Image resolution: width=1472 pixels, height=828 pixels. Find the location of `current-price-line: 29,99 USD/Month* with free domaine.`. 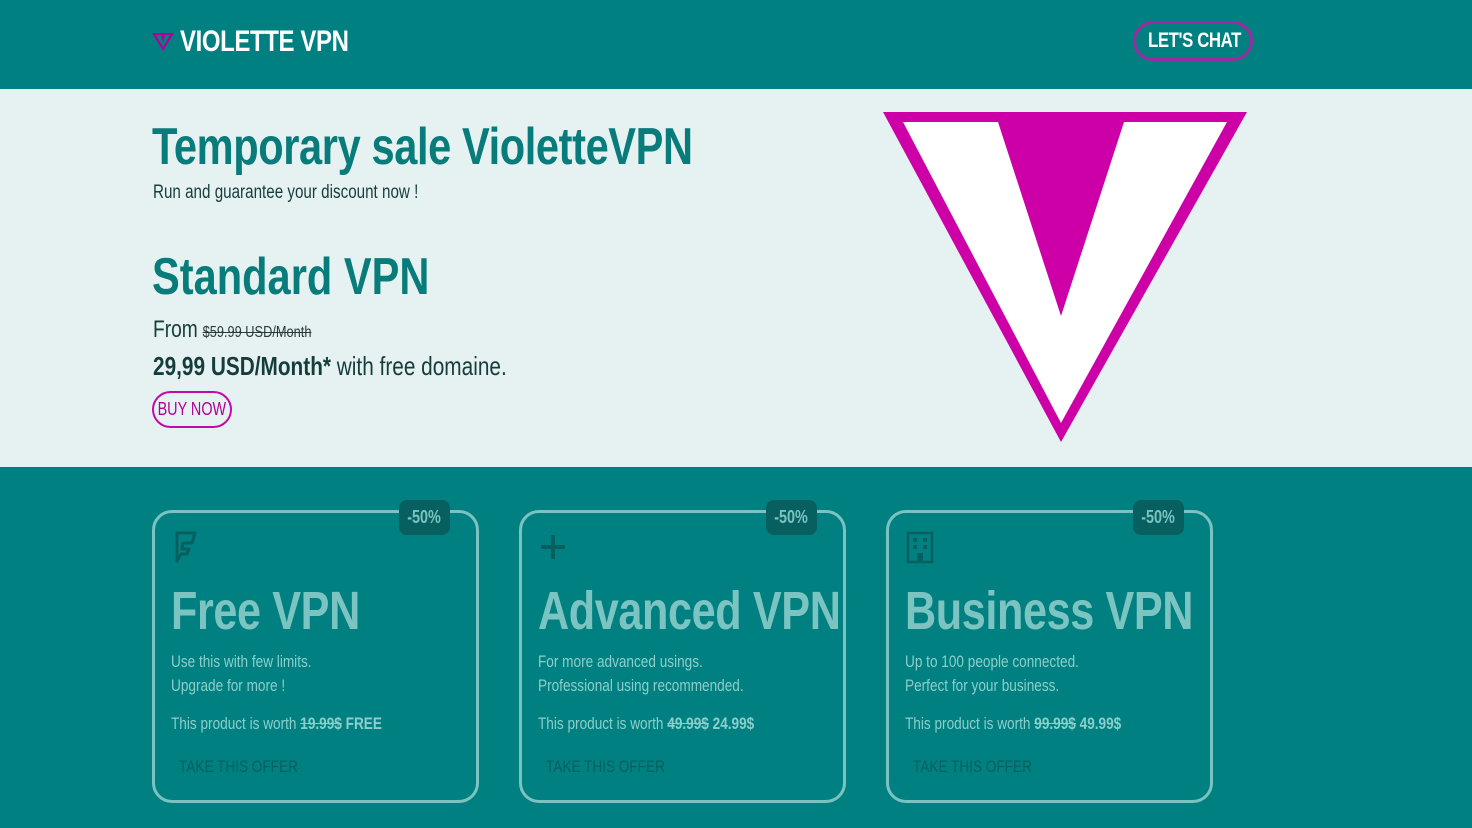

current-price-line: 29,99 USD/Month* with free domaine. is located at coordinates (330, 366).